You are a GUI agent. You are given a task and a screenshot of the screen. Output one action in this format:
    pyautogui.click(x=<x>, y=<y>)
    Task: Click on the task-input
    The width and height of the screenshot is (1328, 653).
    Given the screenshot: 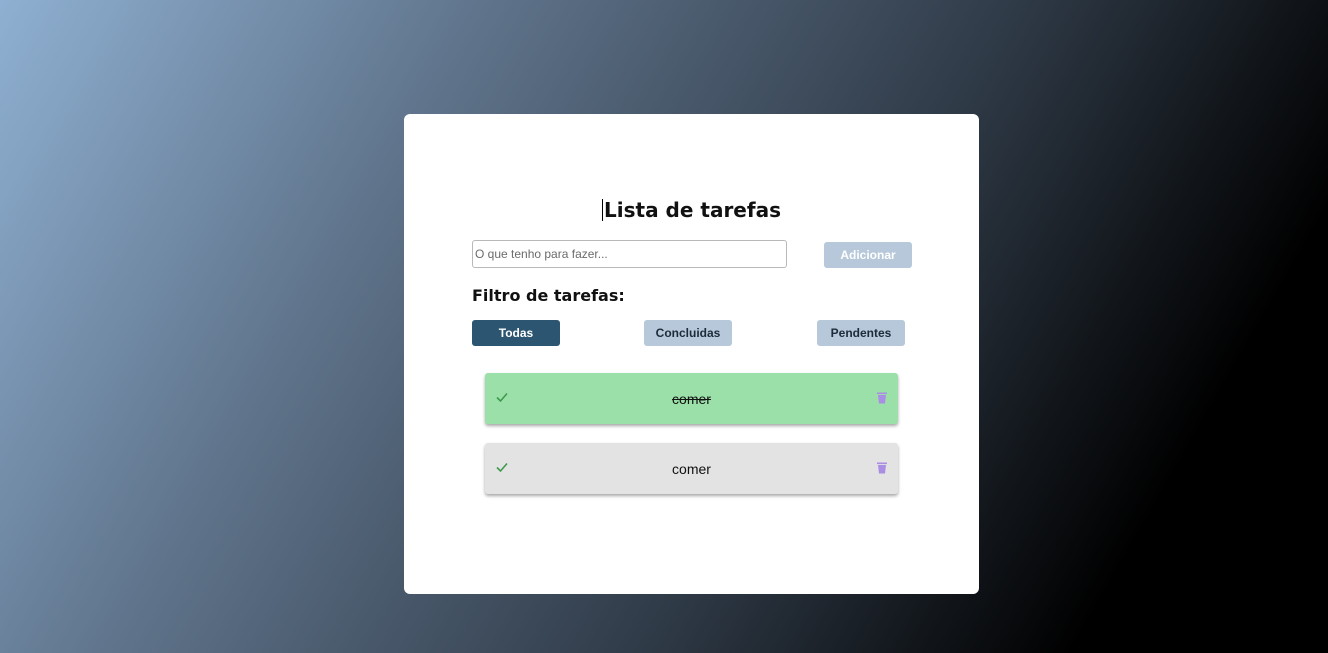 What is the action you would take?
    pyautogui.click(x=629, y=254)
    